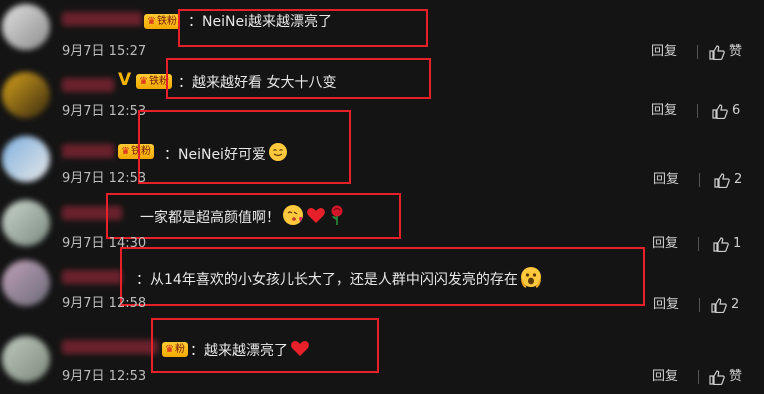  I want to click on like-button: 1, so click(727, 244).